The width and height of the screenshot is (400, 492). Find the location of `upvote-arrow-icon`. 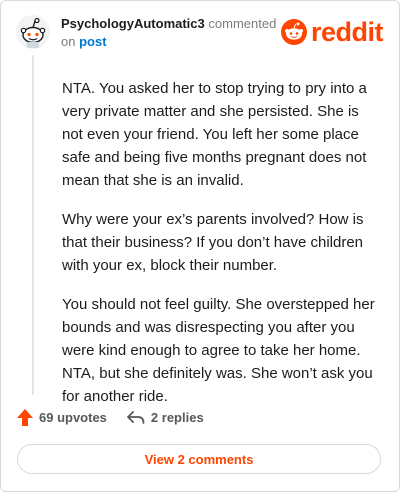

upvote-arrow-icon is located at coordinates (25, 417).